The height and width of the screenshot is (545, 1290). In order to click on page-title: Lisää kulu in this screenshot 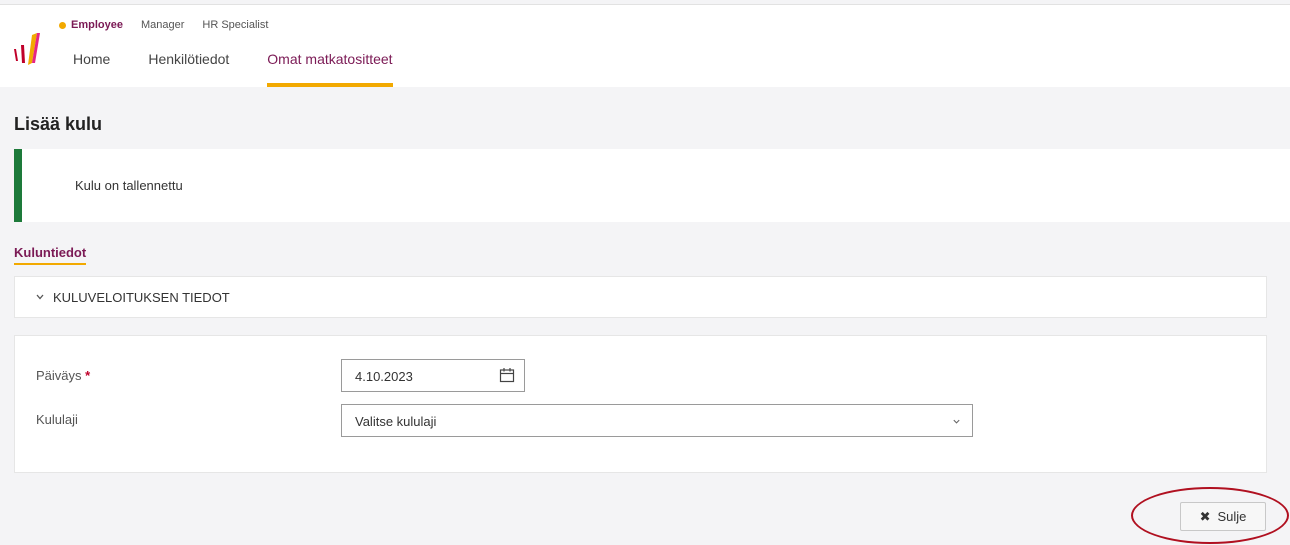, I will do `click(58, 124)`.